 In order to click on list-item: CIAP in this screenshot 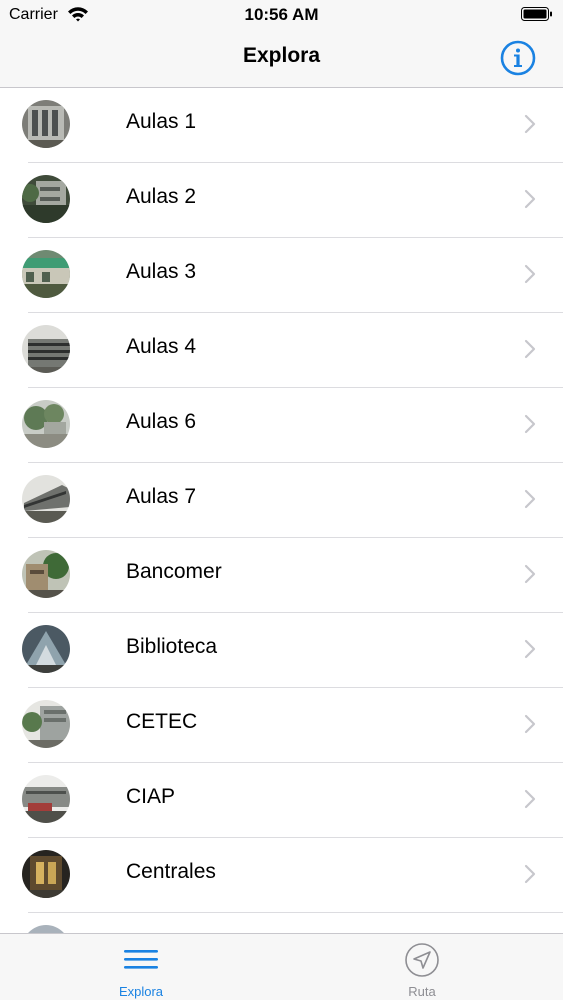, I will do `click(281, 800)`.